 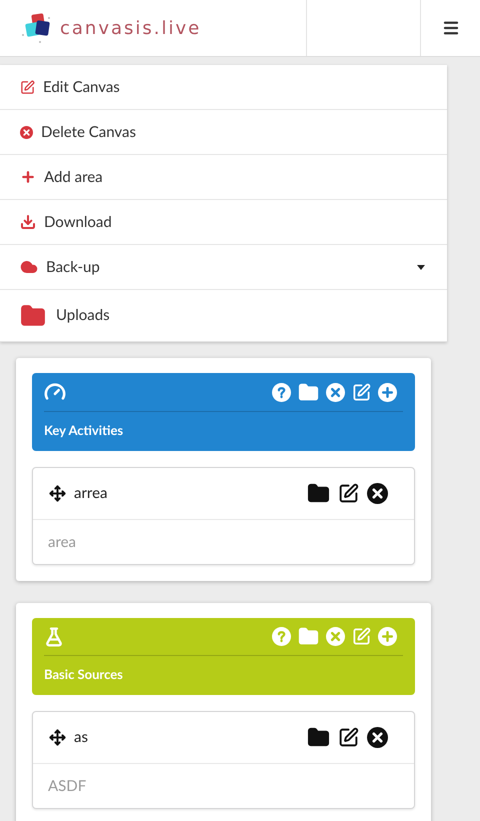 What do you see at coordinates (62, 542) in the screenshot?
I see `item-text: area` at bounding box center [62, 542].